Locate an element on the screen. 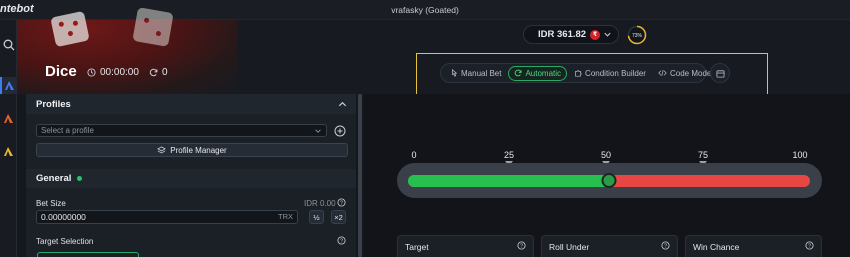 Image resolution: width=850 pixels, height=257 pixels. code-icon is located at coordinates (662, 73).